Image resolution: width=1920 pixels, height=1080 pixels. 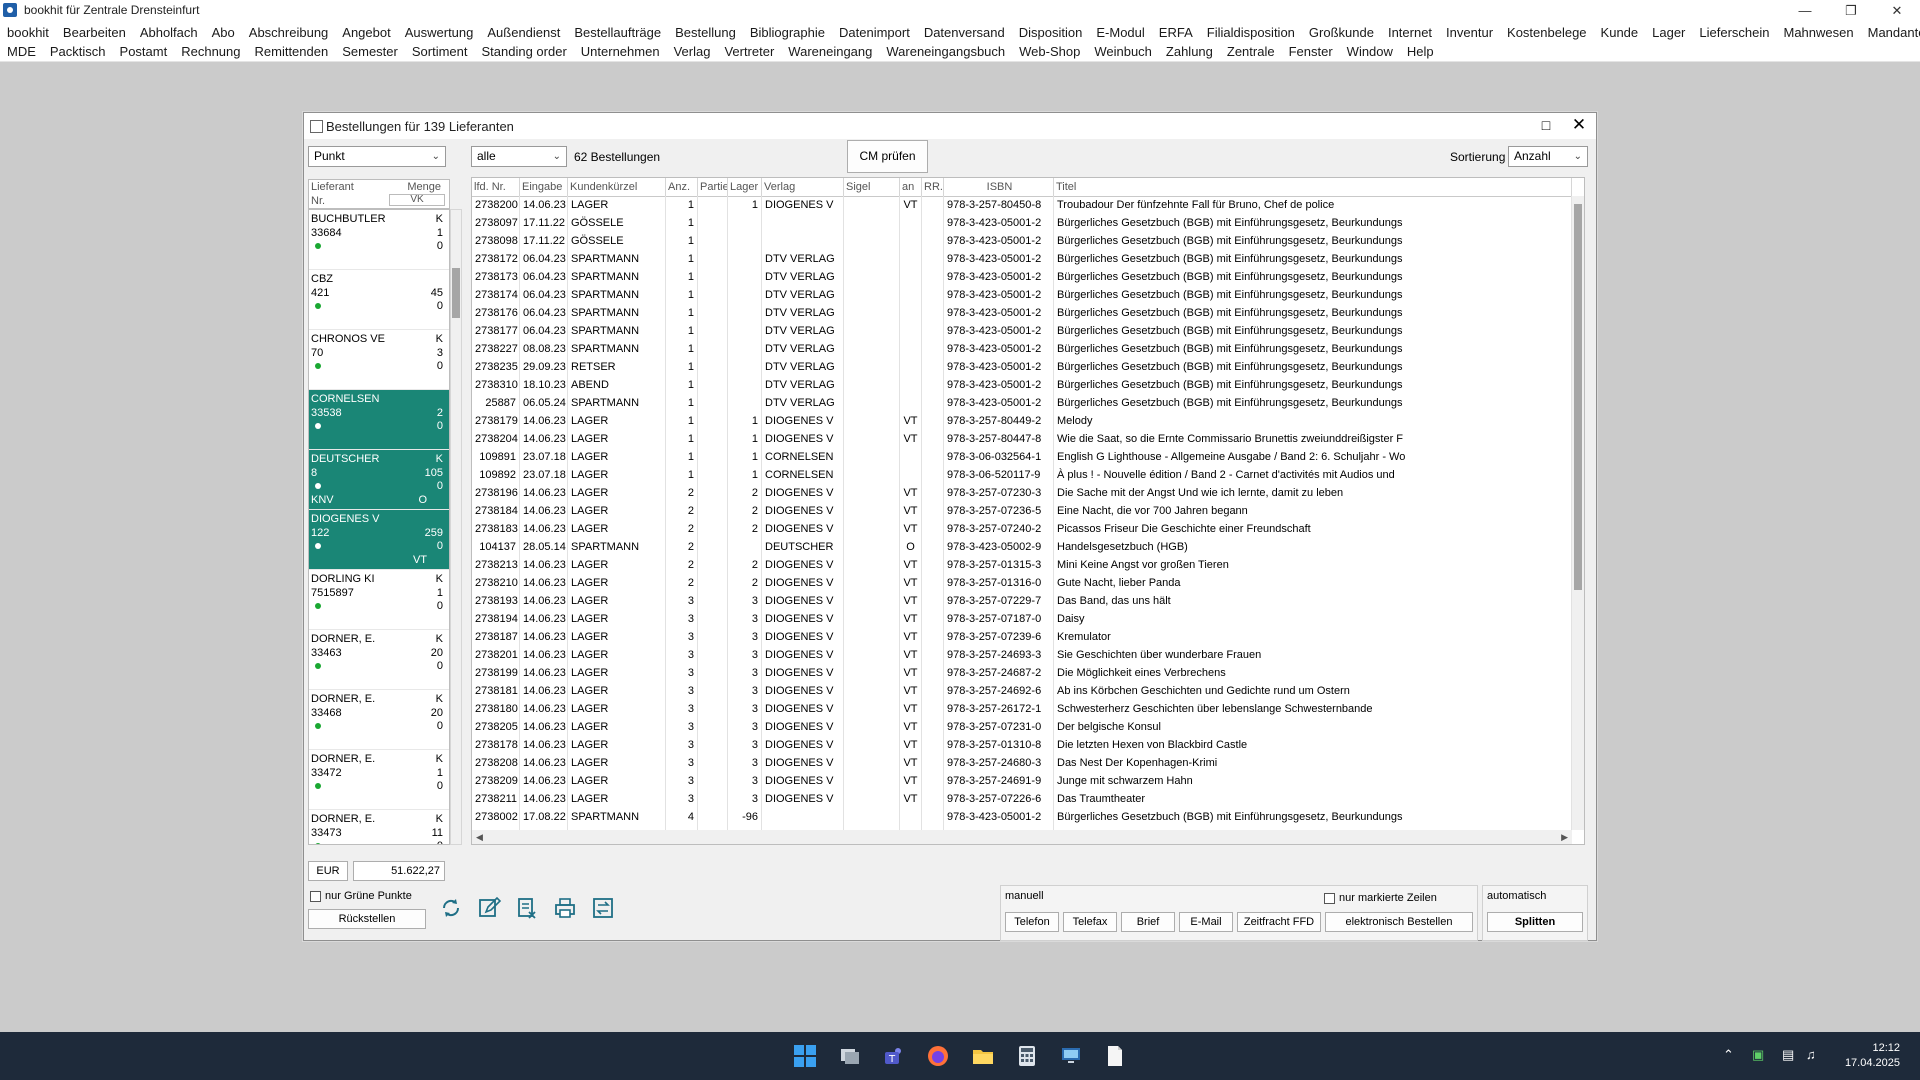 I want to click on menu-item: Bearbeiten, so click(x=94, y=32).